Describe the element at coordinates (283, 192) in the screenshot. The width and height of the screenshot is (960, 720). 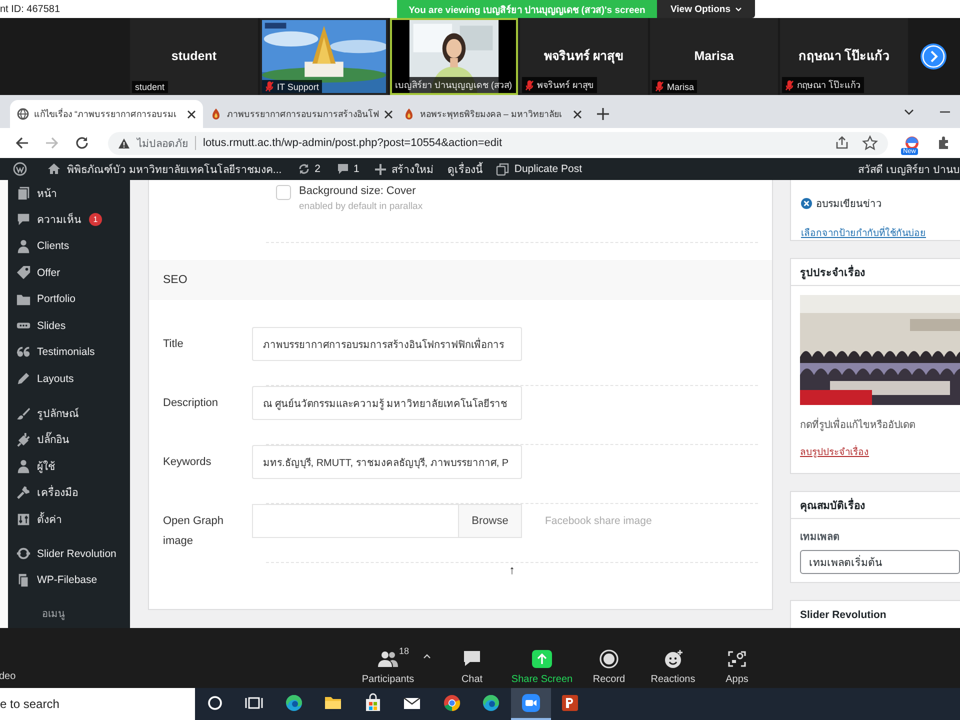
I see `checkbox` at that location.